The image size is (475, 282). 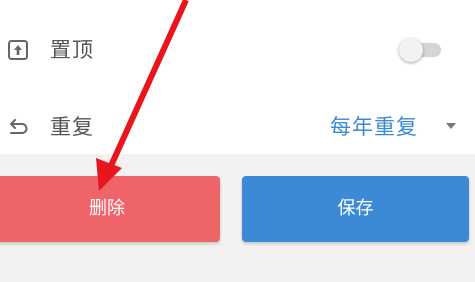 What do you see at coordinates (72, 50) in the screenshot?
I see `pin-to-top-label: 置顶` at bounding box center [72, 50].